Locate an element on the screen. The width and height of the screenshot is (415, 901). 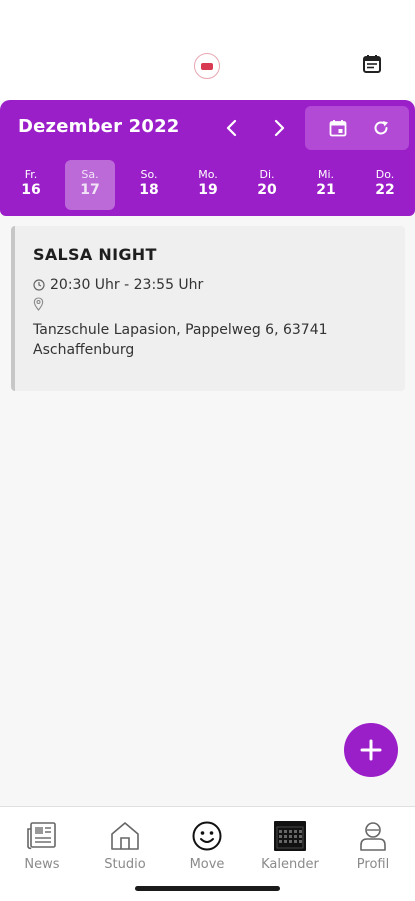
day-name: Sa. is located at coordinates (90, 174).